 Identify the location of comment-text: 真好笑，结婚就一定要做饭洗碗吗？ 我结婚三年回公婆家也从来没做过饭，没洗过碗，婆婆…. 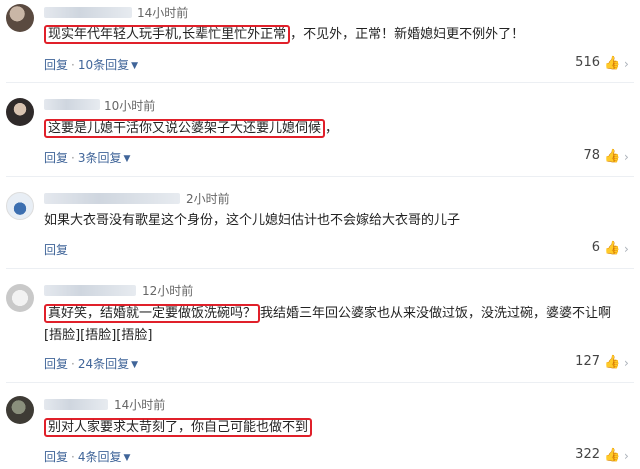
(328, 313).